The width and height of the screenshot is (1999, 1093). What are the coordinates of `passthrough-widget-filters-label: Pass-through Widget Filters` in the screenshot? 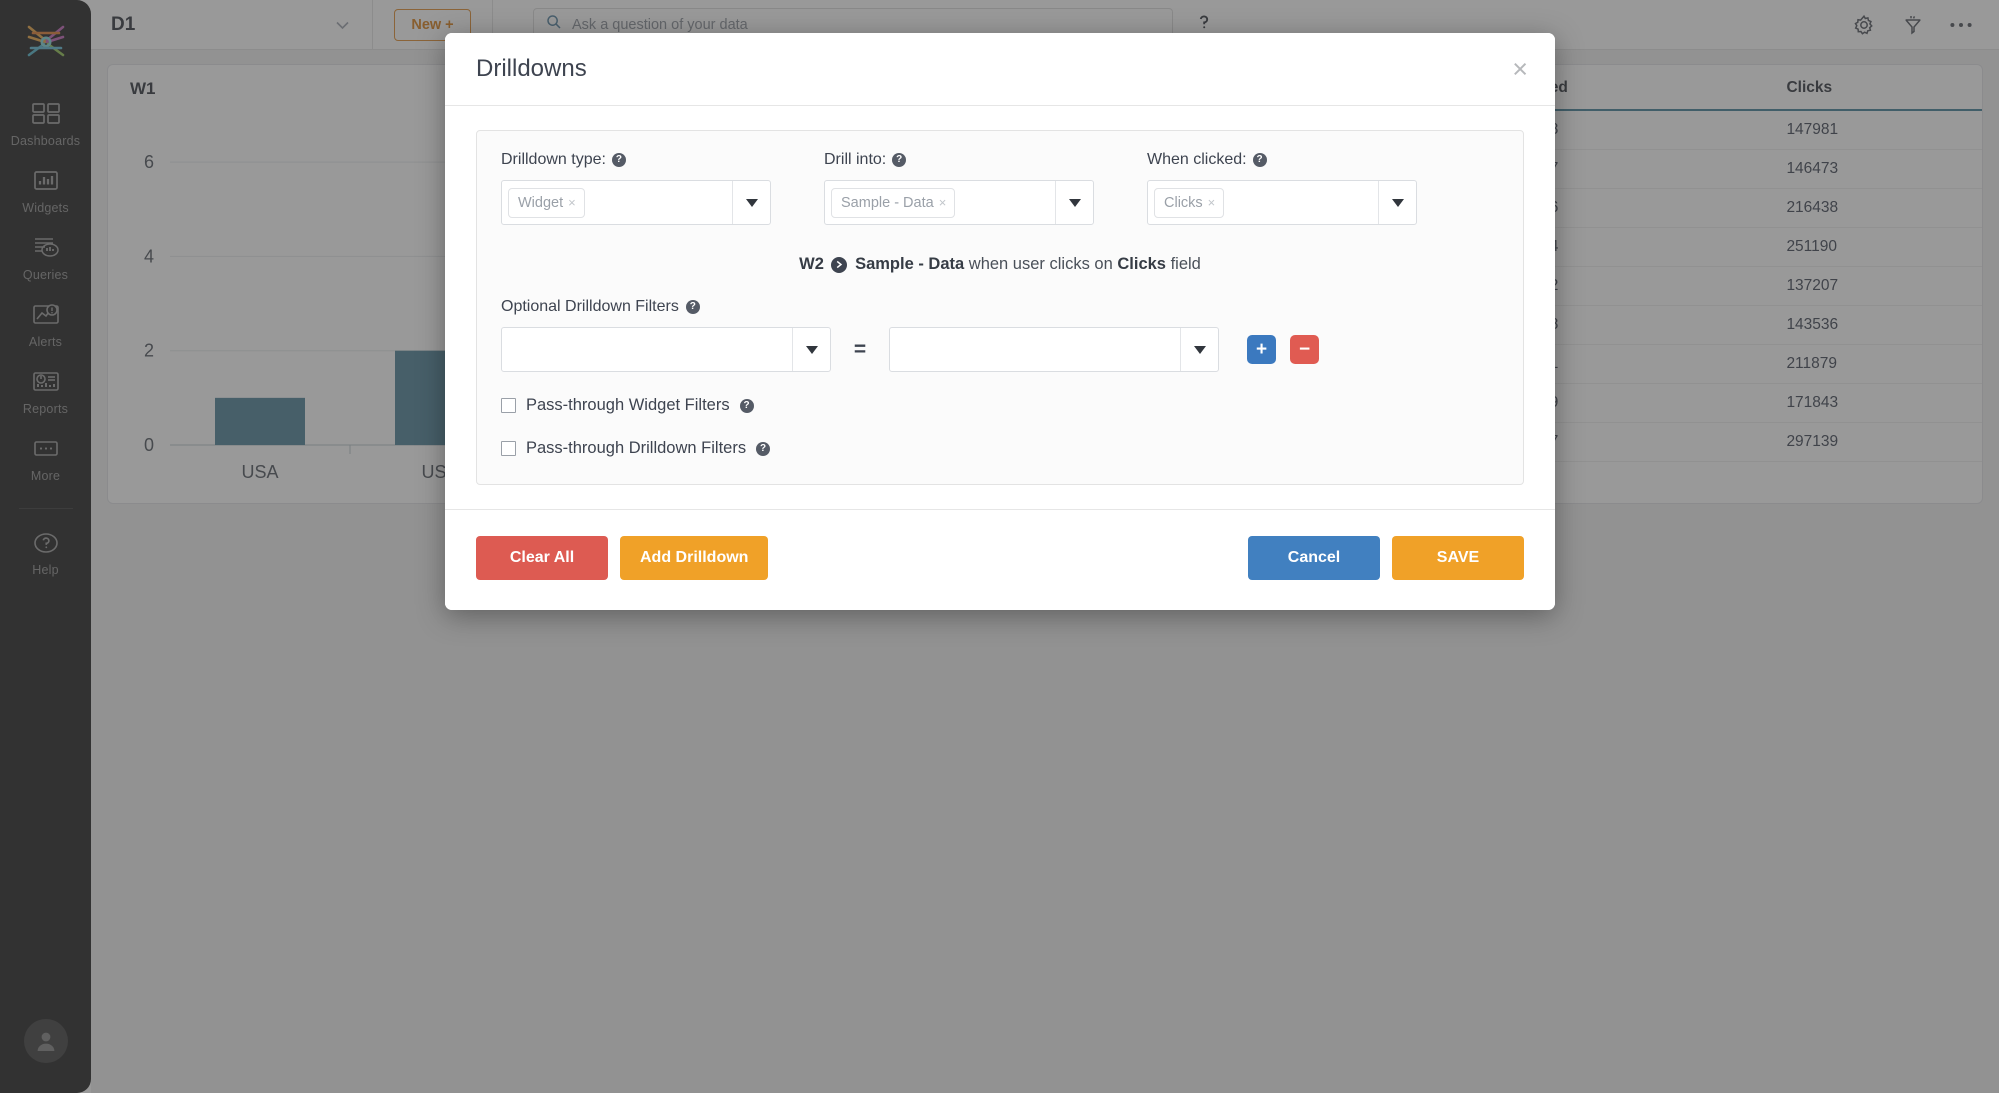 It's located at (628, 405).